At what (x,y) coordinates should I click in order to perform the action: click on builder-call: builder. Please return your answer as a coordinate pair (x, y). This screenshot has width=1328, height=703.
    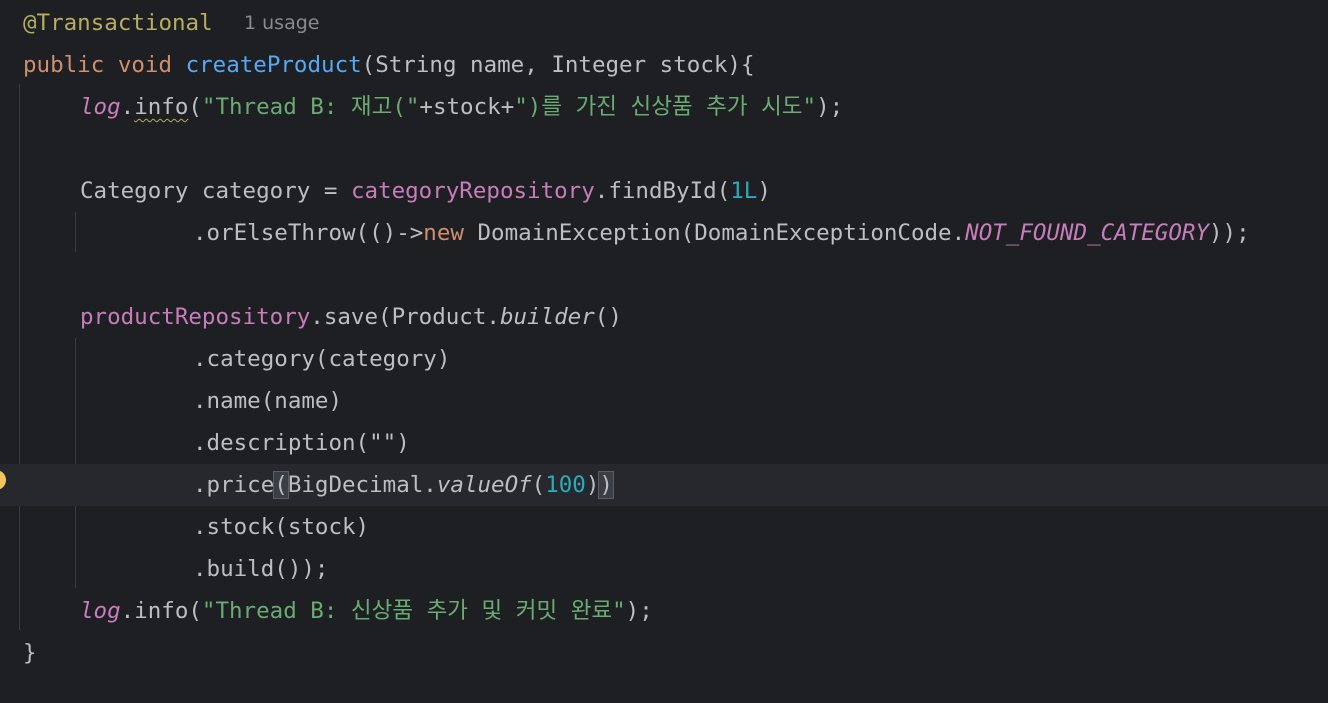
    Looking at the image, I should click on (547, 317).